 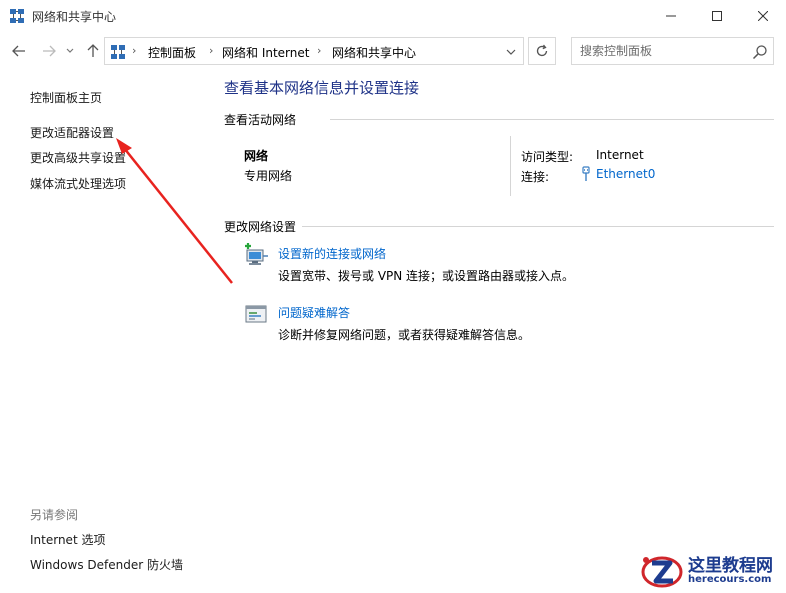 I want to click on up-button, so click(x=93, y=51).